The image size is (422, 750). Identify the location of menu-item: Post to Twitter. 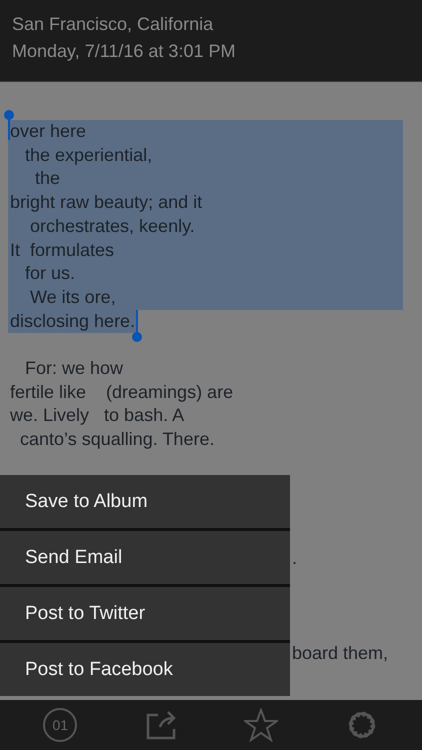
(145, 613).